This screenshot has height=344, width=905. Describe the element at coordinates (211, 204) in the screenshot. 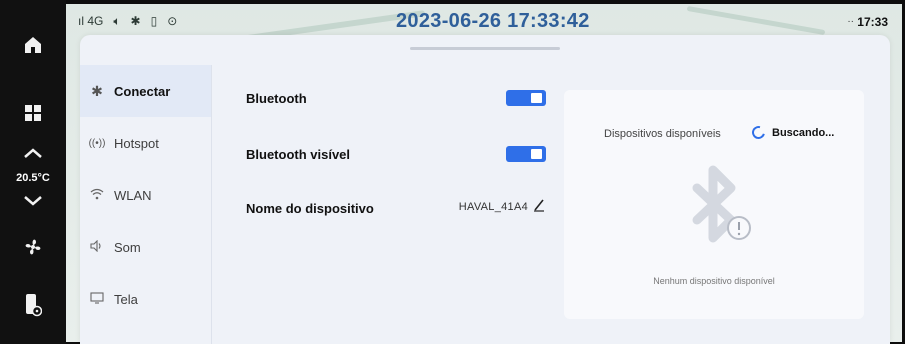

I see `sidebar-divider` at that location.